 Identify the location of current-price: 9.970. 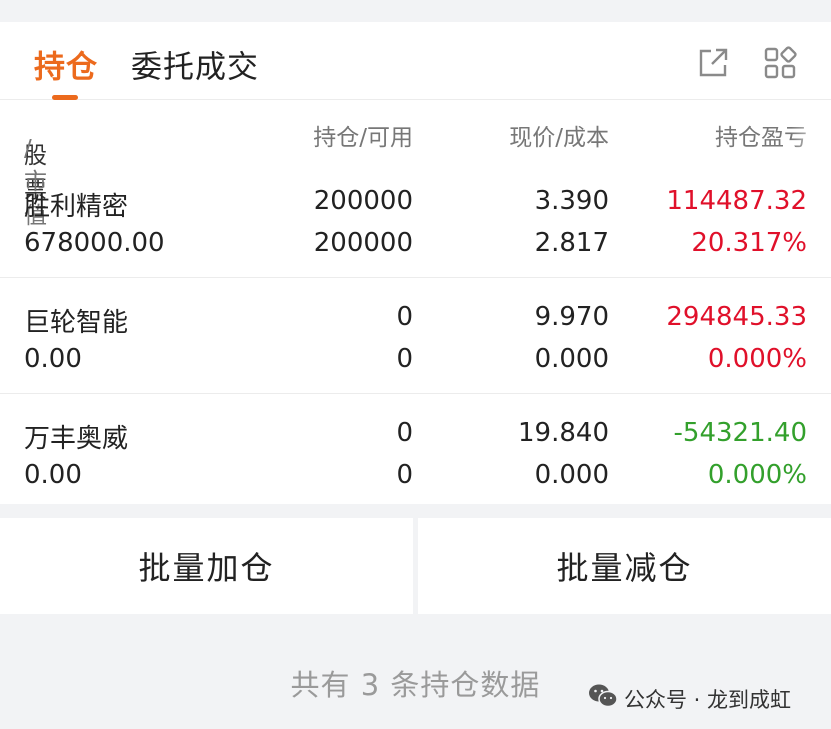
(571, 317).